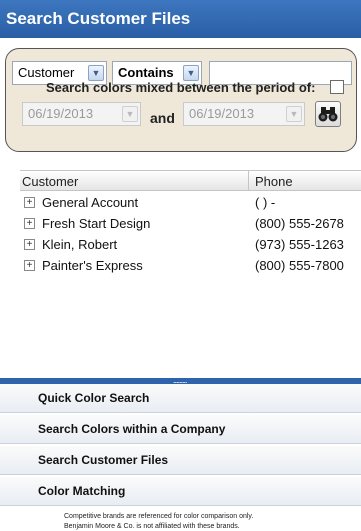  I want to click on column-divider, so click(248, 181).